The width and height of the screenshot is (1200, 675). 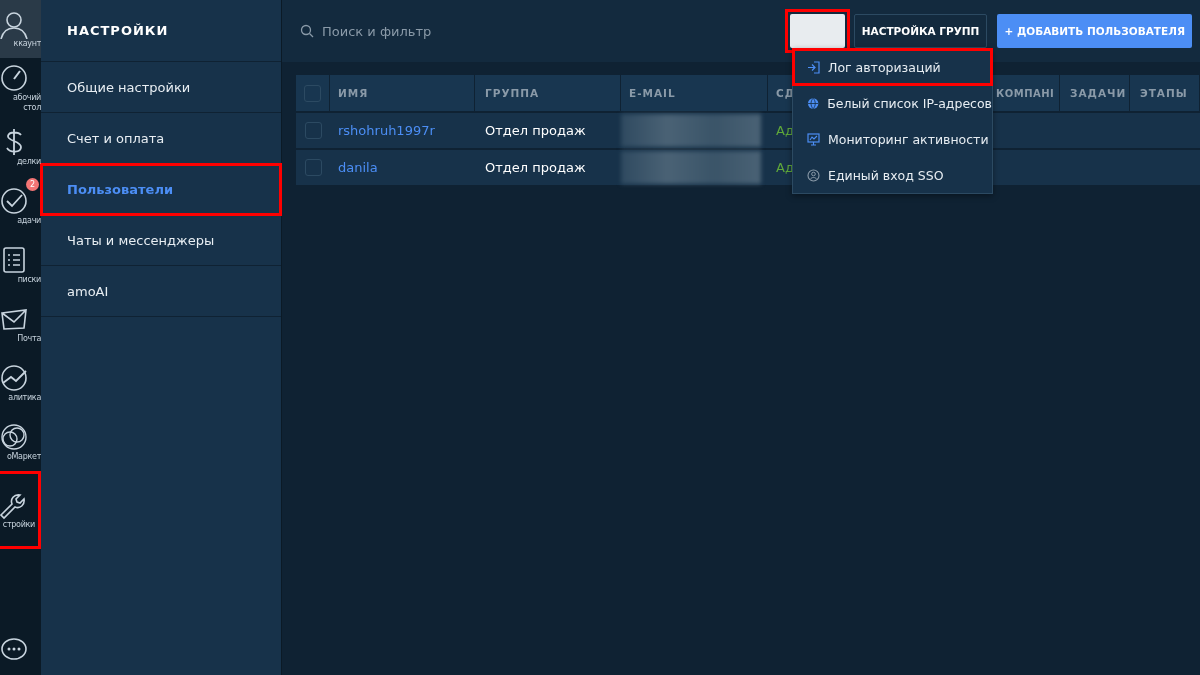 What do you see at coordinates (402, 93) in the screenshot?
I see `column-header: ИМЯ` at bounding box center [402, 93].